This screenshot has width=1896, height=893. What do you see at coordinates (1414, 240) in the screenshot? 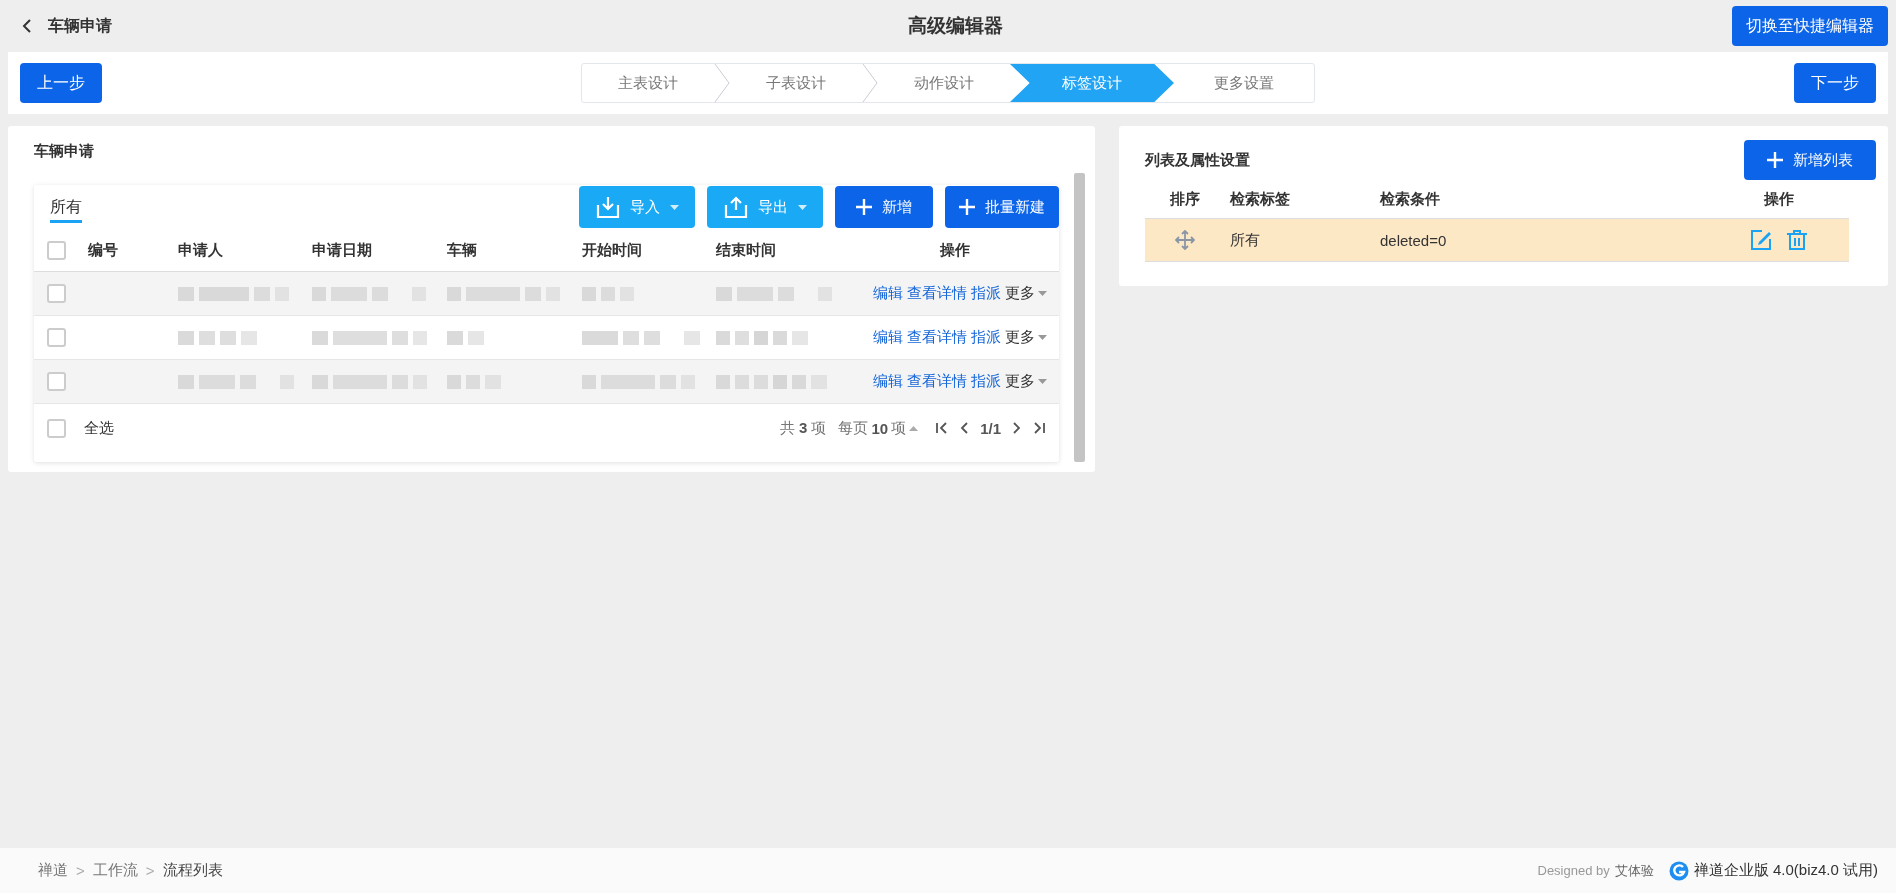
I see `table-cell-text: deleted=0` at bounding box center [1414, 240].